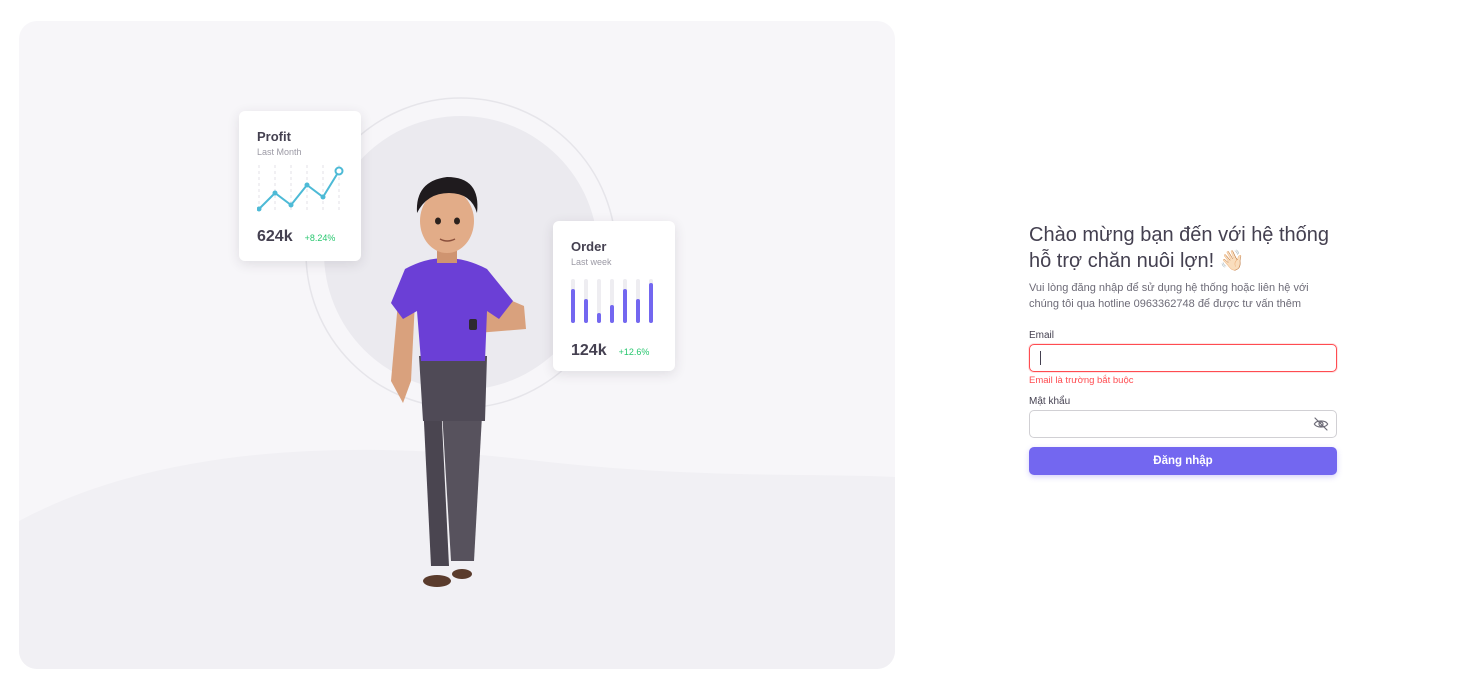 Image resolution: width=1470 pixels, height=690 pixels. Describe the element at coordinates (612, 301) in the screenshot. I see `order-bar-chart` at that location.